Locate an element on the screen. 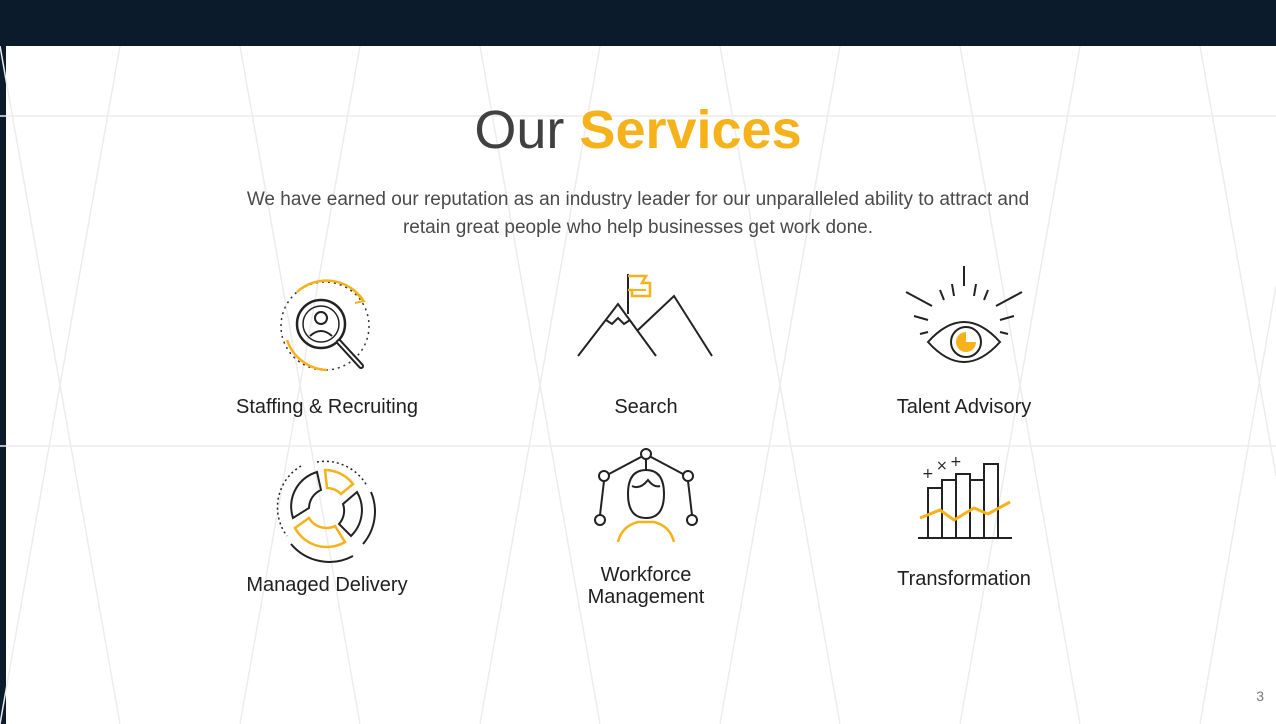 The image size is (1276, 724). service-label: Search is located at coordinates (646, 407).